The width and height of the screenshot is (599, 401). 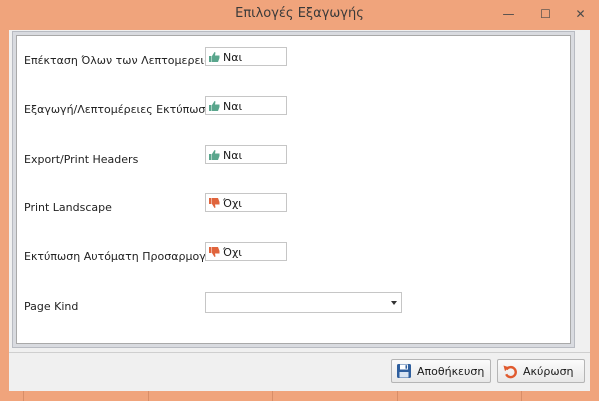 I want to click on save-button: Αποθήκευση, so click(x=441, y=371).